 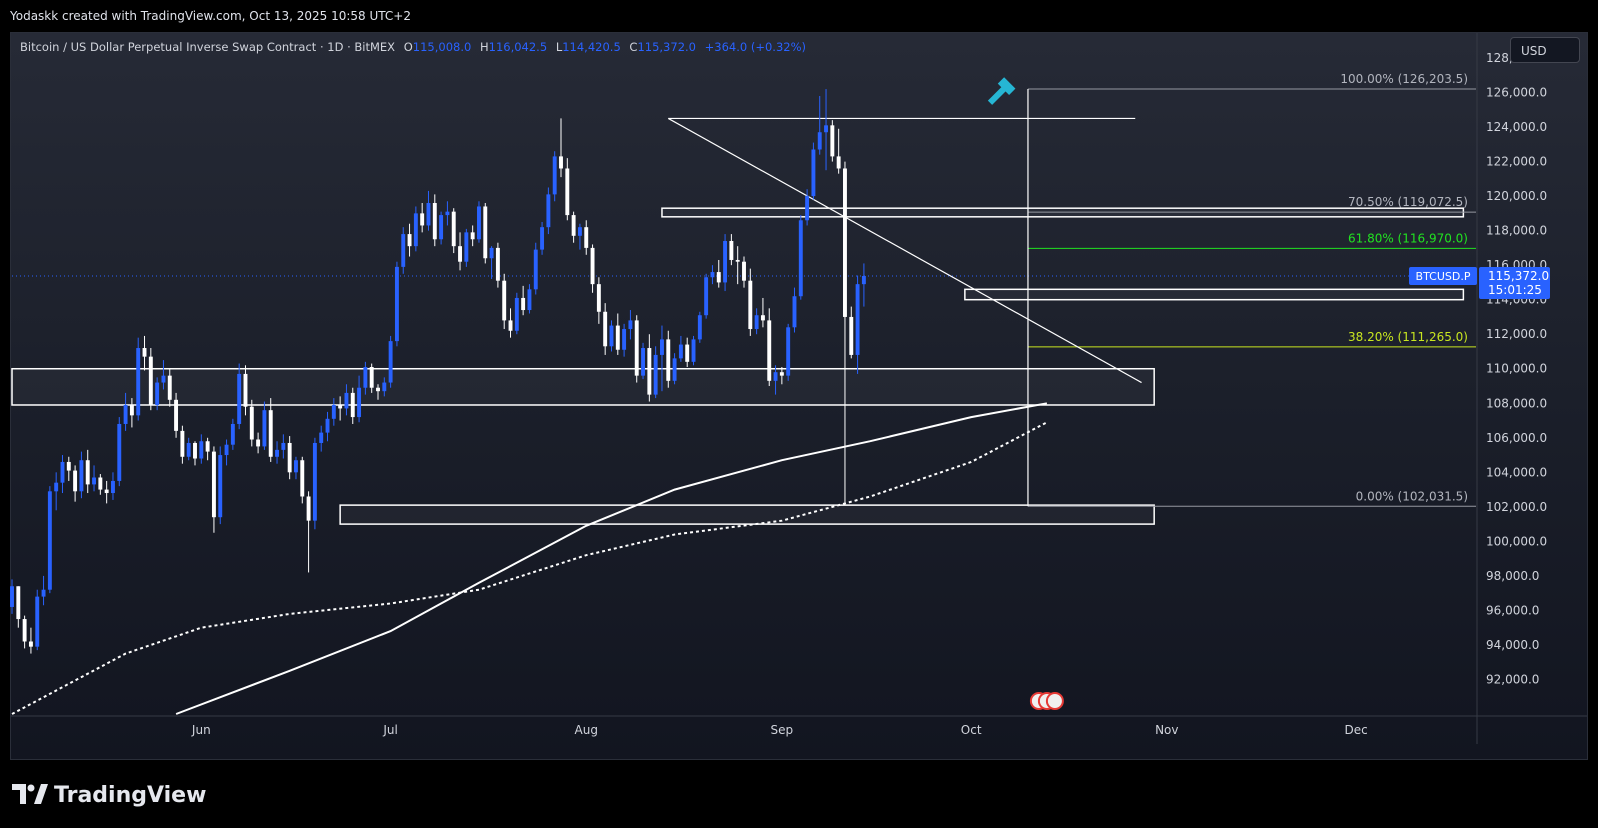 I want to click on high-label: H, so click(x=484, y=47).